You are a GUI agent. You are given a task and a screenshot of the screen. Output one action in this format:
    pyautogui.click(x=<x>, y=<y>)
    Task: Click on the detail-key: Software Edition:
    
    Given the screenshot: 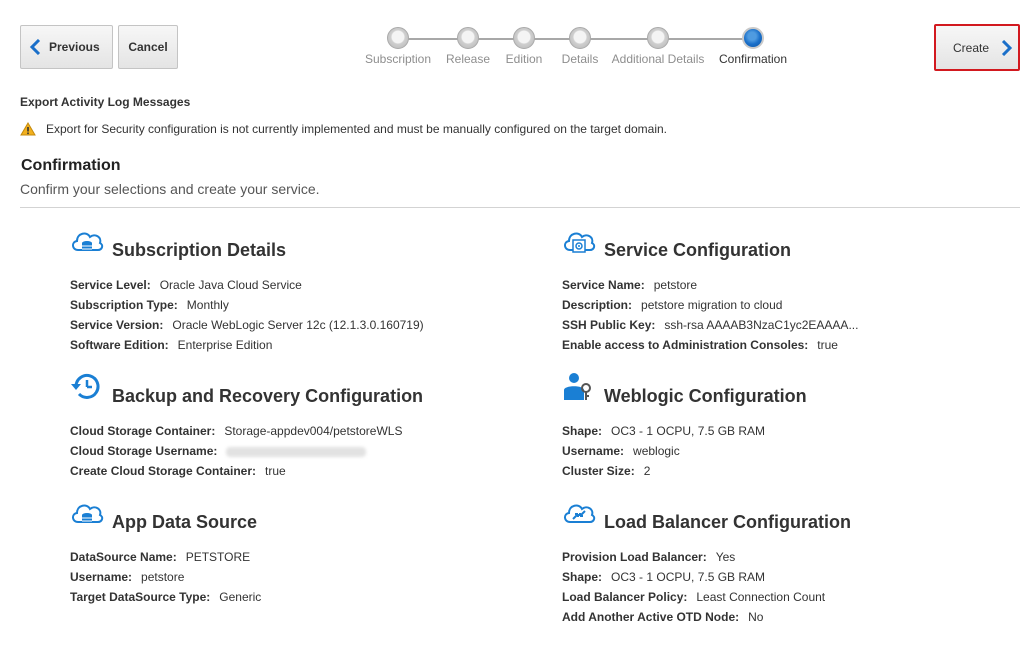 What is the action you would take?
    pyautogui.click(x=119, y=345)
    